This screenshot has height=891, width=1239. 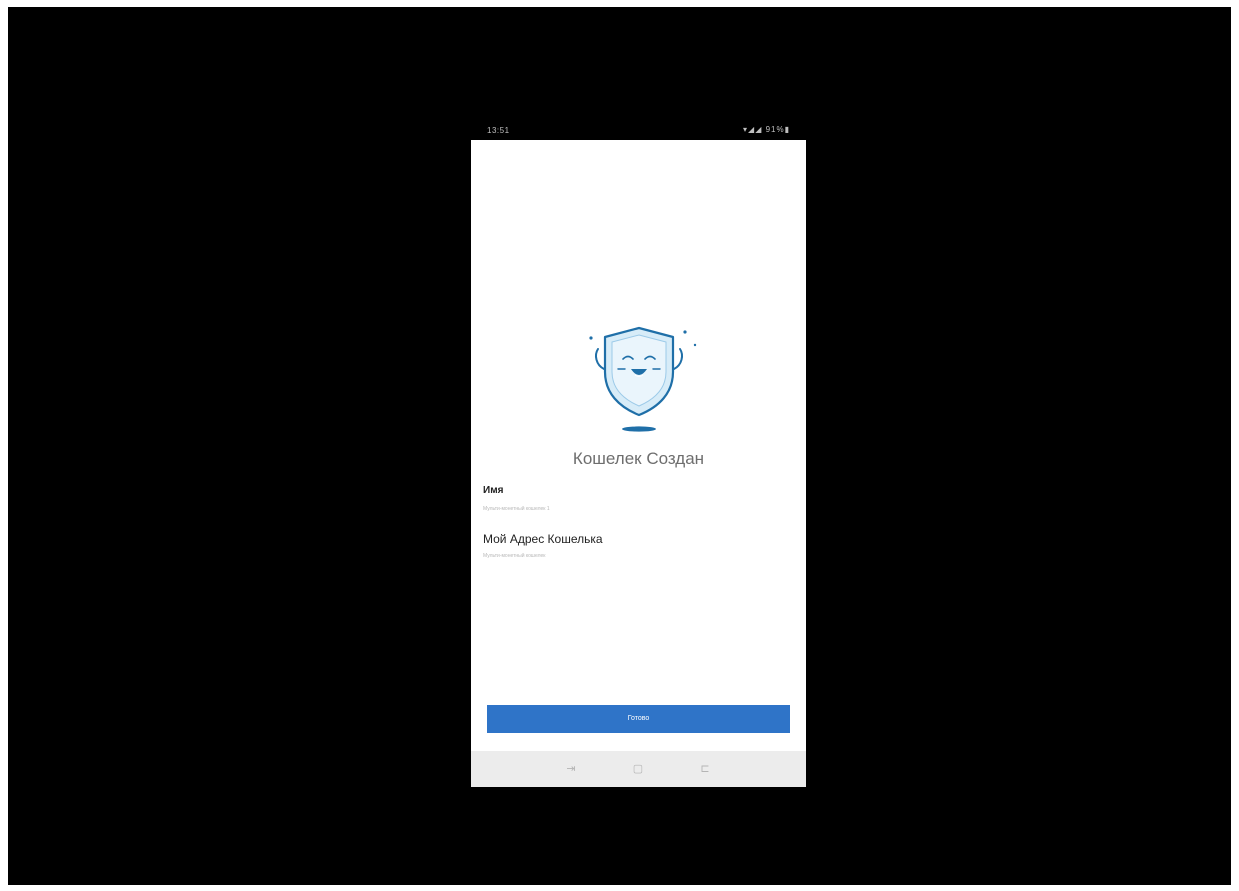 What do you see at coordinates (516, 509) in the screenshot?
I see `name-value: Мульти-монетный кошелек 1` at bounding box center [516, 509].